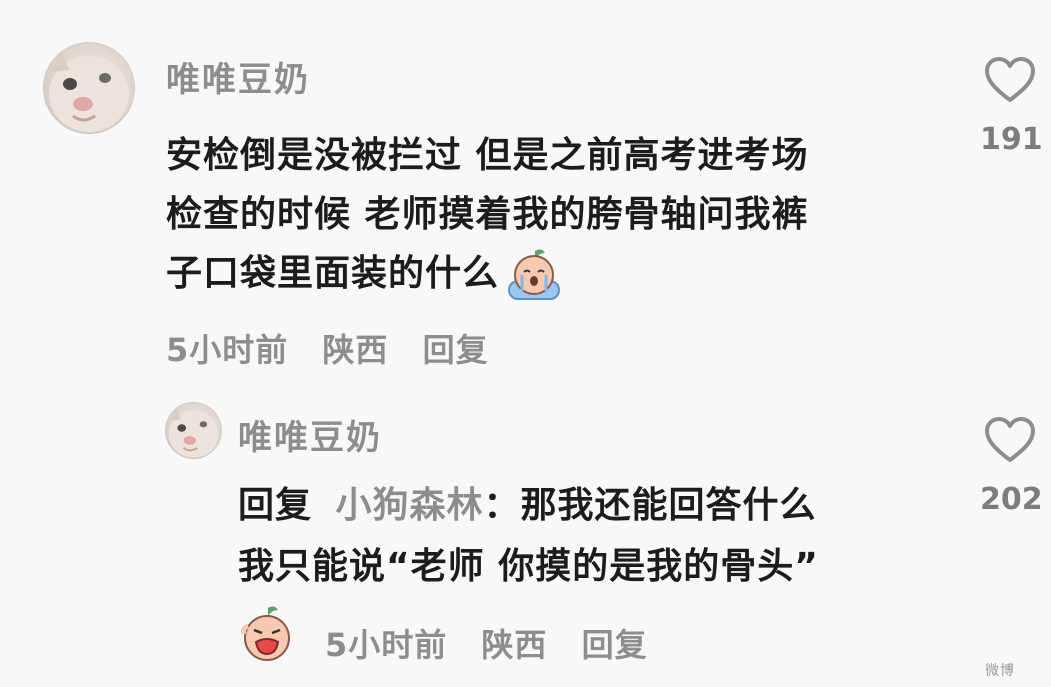 The image size is (1051, 687). What do you see at coordinates (534, 274) in the screenshot?
I see `crying-peach-emoji` at bounding box center [534, 274].